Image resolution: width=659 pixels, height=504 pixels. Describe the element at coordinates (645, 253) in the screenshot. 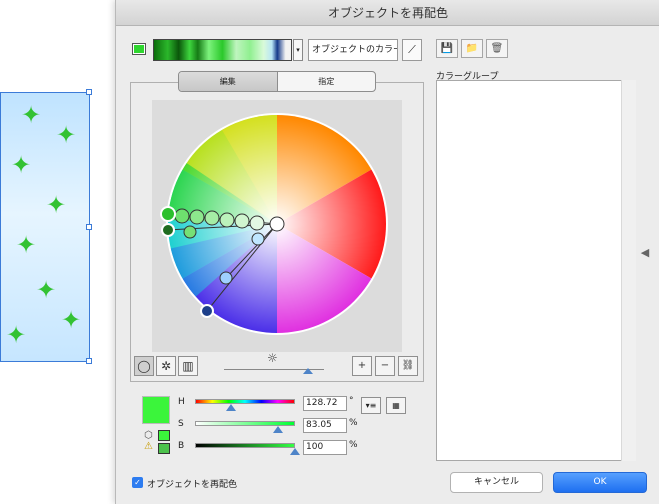

I see `collapse-panel-icon: ◀` at that location.